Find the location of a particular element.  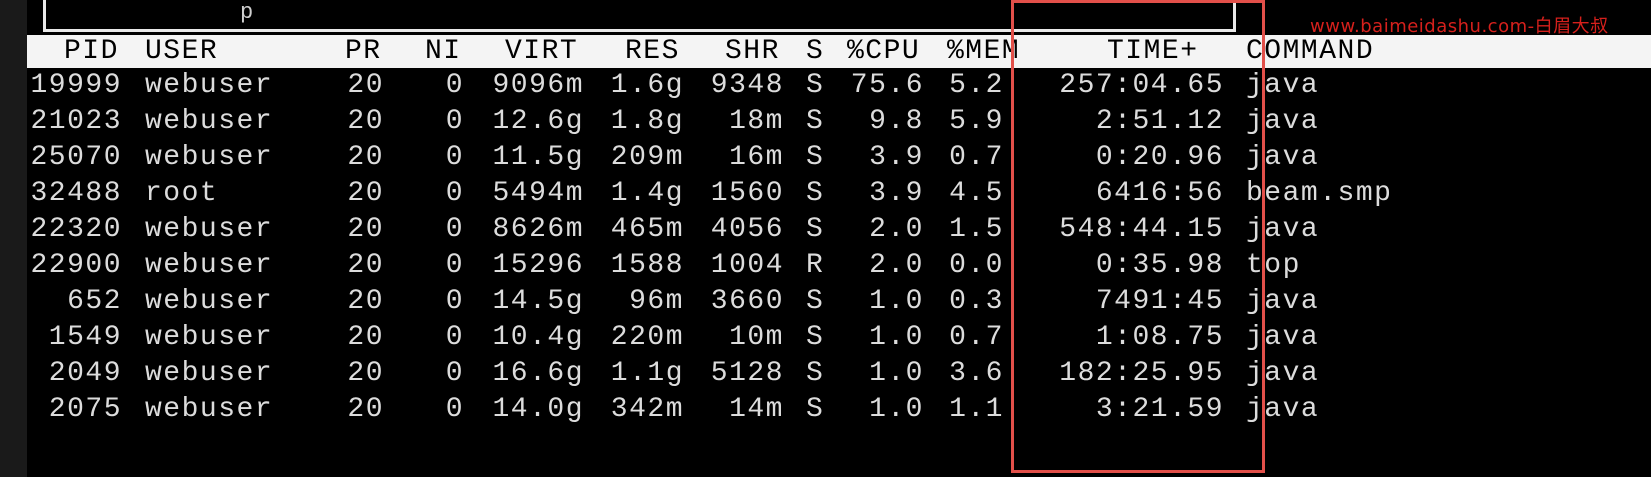

process-mem-cell: 0.0 is located at coordinates (976, 265).